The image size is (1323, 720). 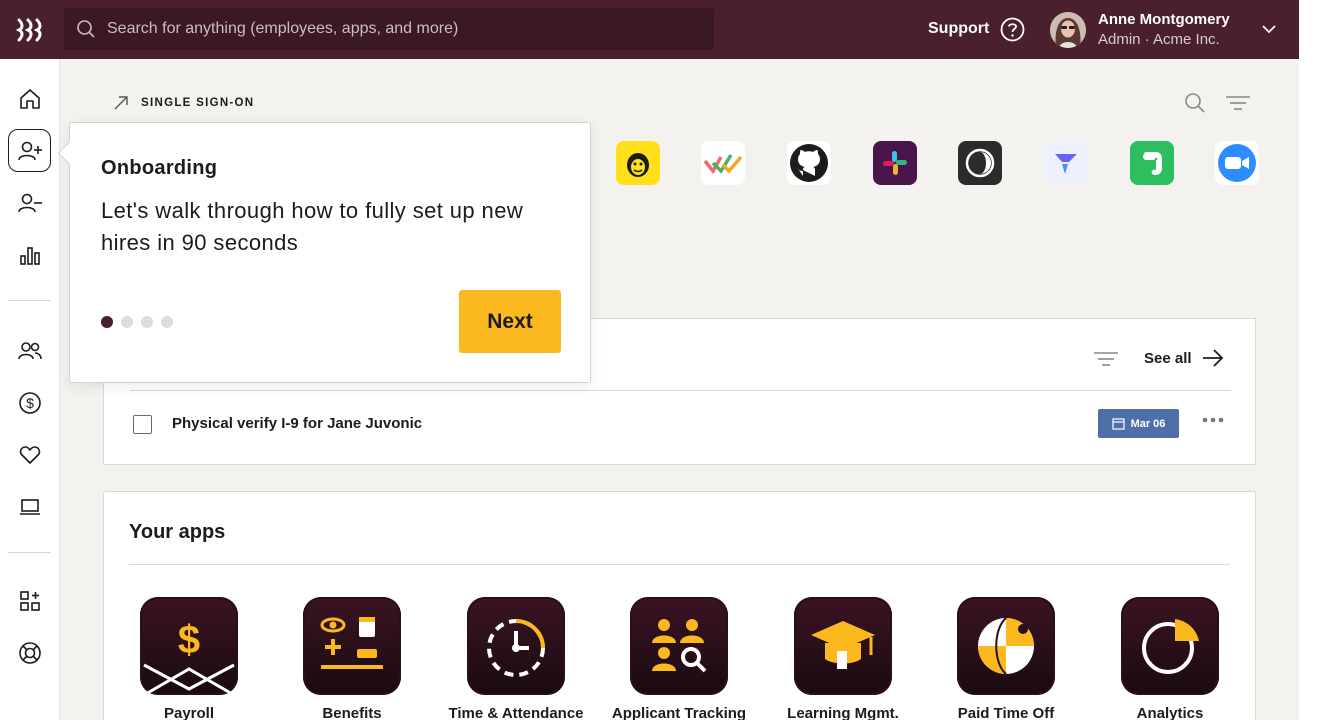 I want to click on popover-title: Onboarding, so click(x=159, y=168).